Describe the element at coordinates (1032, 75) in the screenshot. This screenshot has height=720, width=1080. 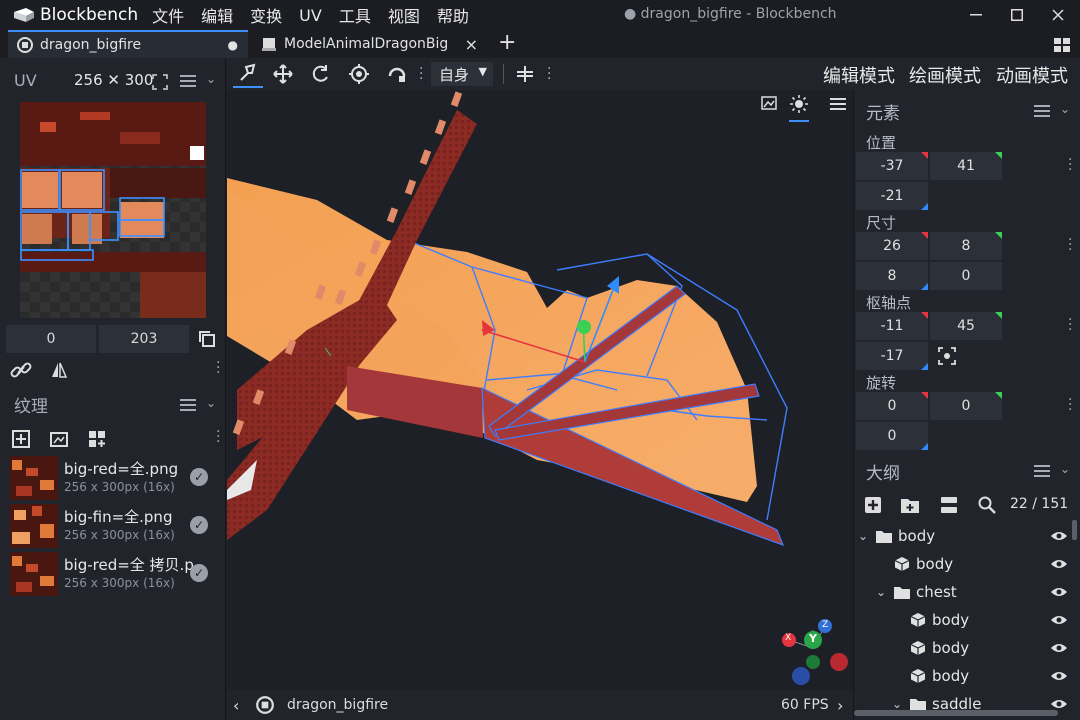
I see `mode-animate: 动画模式` at that location.